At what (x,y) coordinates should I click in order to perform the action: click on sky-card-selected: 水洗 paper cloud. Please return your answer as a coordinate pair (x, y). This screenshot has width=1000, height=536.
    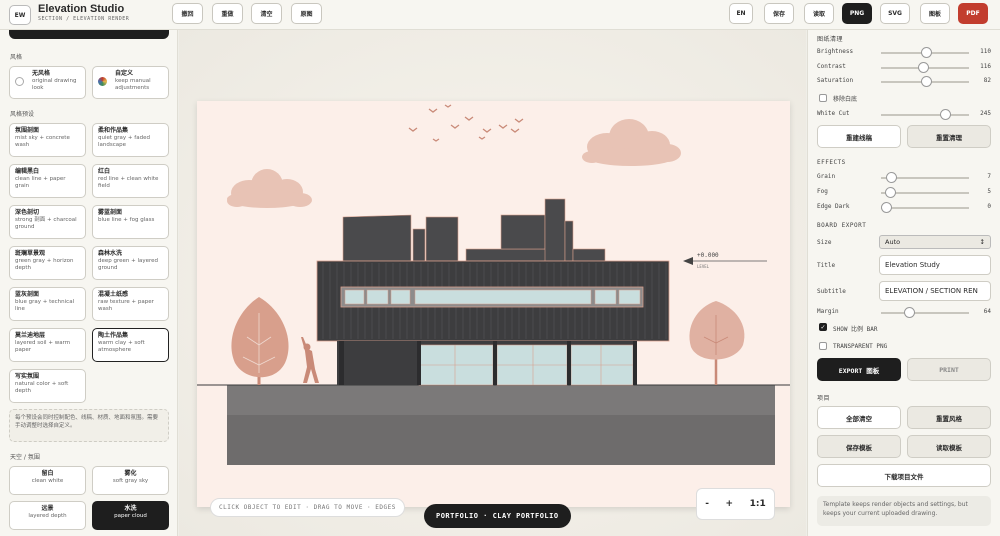
    Looking at the image, I should click on (130, 515).